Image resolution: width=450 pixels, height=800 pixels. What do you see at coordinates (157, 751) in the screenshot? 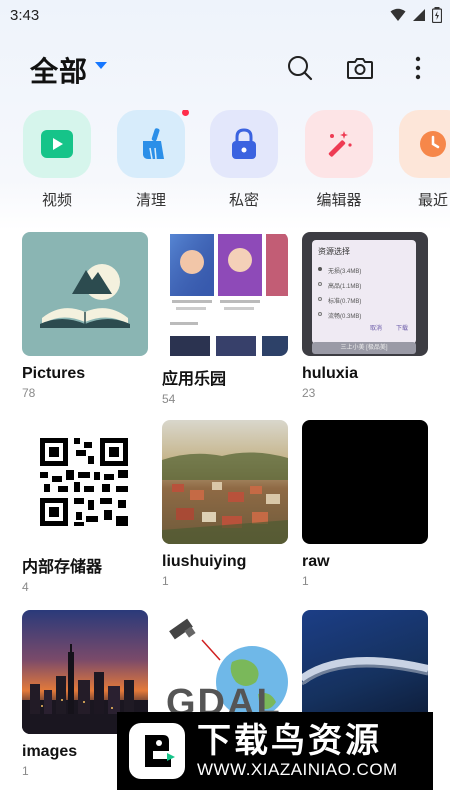
I see `bird-logo-icon` at bounding box center [157, 751].